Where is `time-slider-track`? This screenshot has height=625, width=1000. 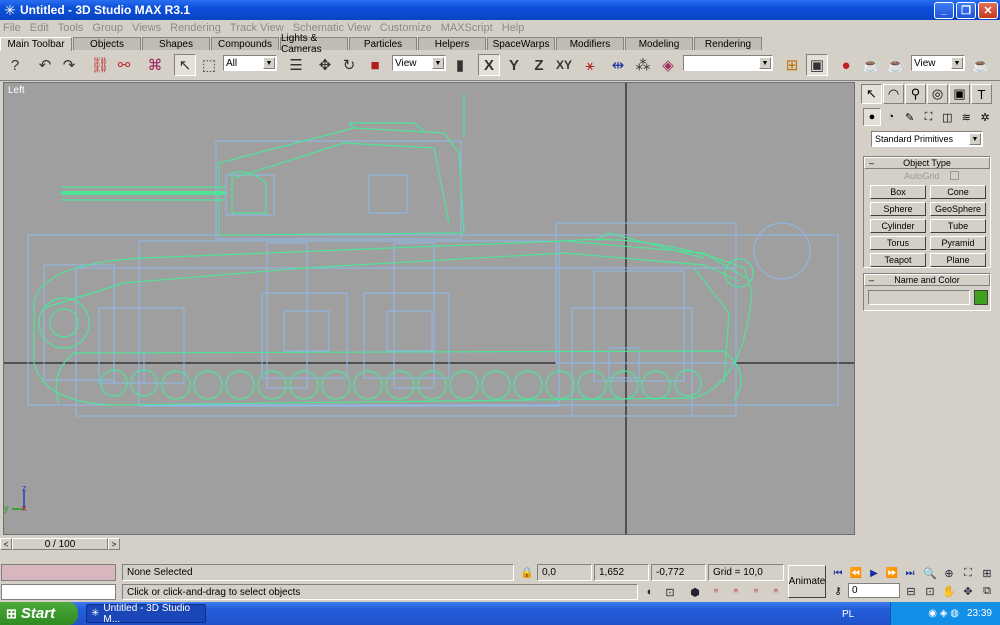
time-slider-track is located at coordinates (487, 544).